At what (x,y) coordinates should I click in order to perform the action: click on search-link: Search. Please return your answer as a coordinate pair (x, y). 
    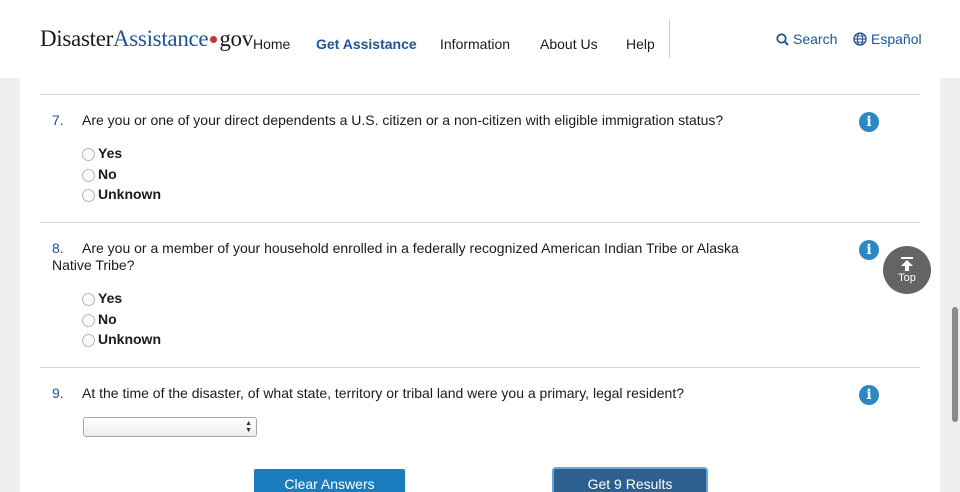
    Looking at the image, I should click on (806, 39).